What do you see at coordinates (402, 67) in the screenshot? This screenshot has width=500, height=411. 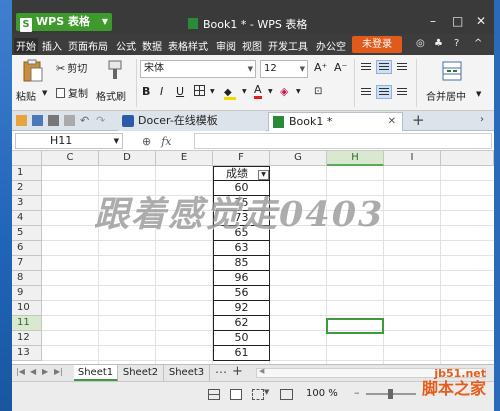 I see `align-bottom-button` at bounding box center [402, 67].